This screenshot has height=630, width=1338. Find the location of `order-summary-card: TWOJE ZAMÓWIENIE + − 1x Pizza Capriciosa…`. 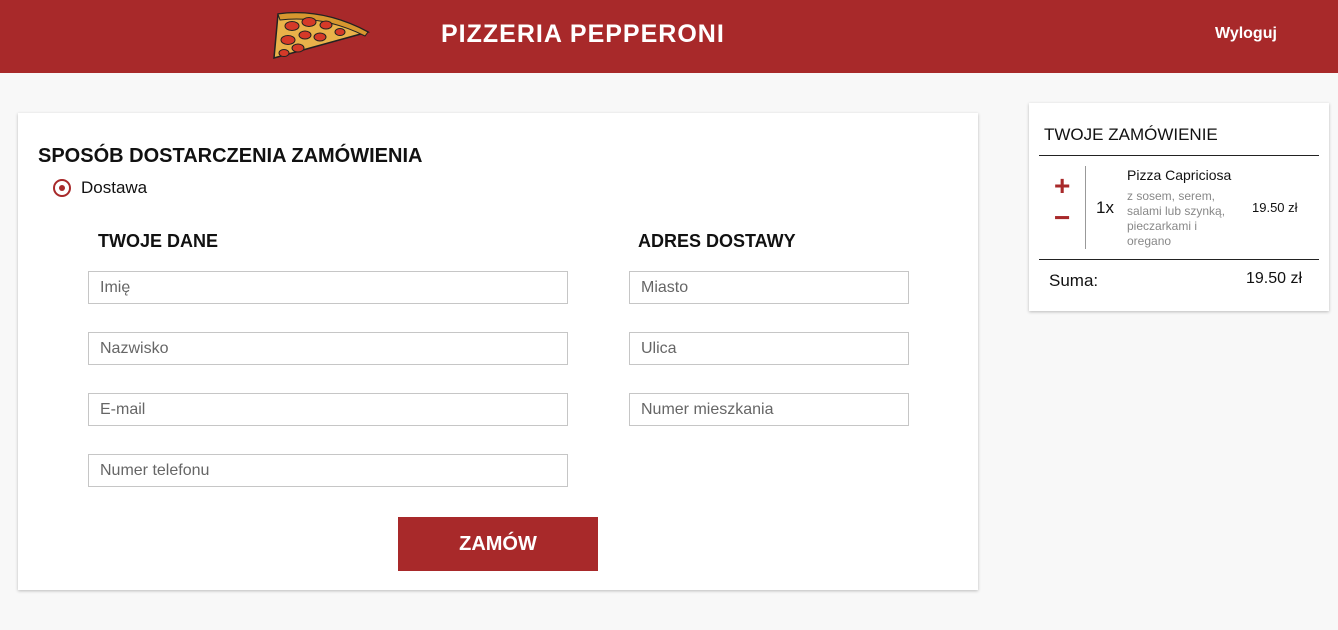

order-summary-card: TWOJE ZAMÓWIENIE + − 1x Pizza Capriciosa… is located at coordinates (1179, 207).